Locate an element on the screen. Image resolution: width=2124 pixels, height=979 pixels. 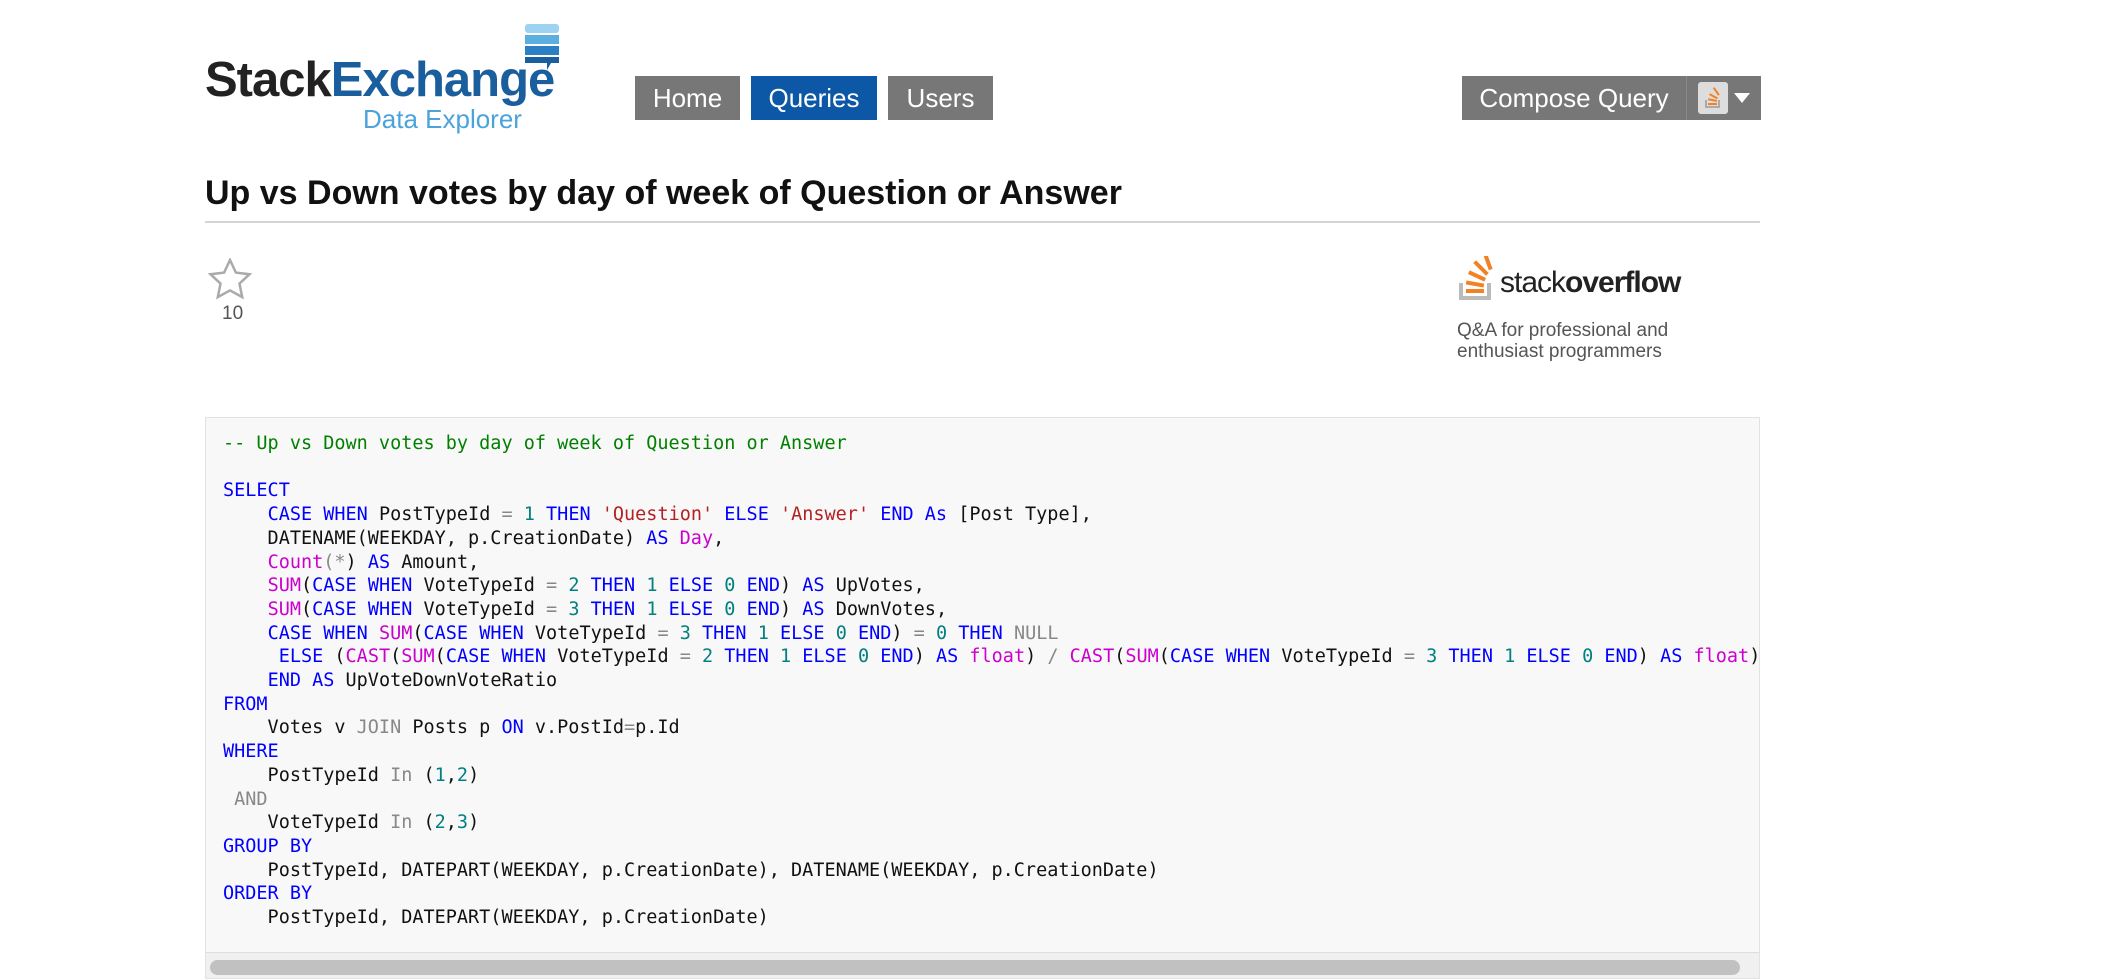
code-token: [Post Type], is located at coordinates (1025, 515).